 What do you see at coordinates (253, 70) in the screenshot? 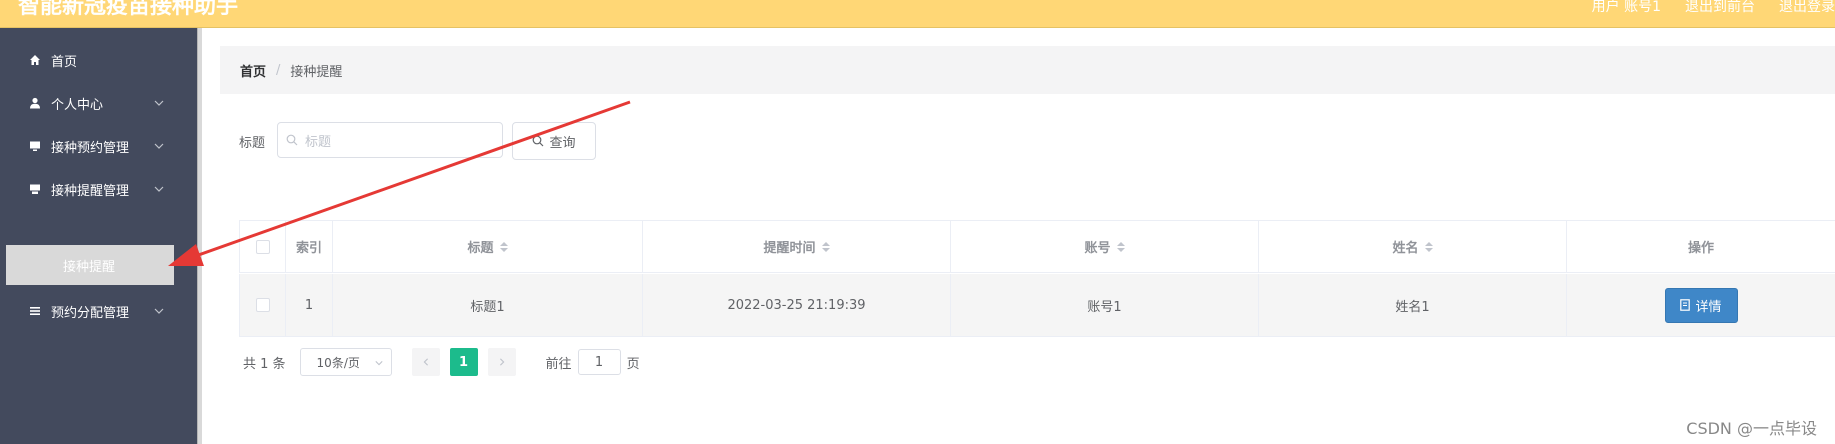
I see `breadcrumb-home: 首页` at bounding box center [253, 70].